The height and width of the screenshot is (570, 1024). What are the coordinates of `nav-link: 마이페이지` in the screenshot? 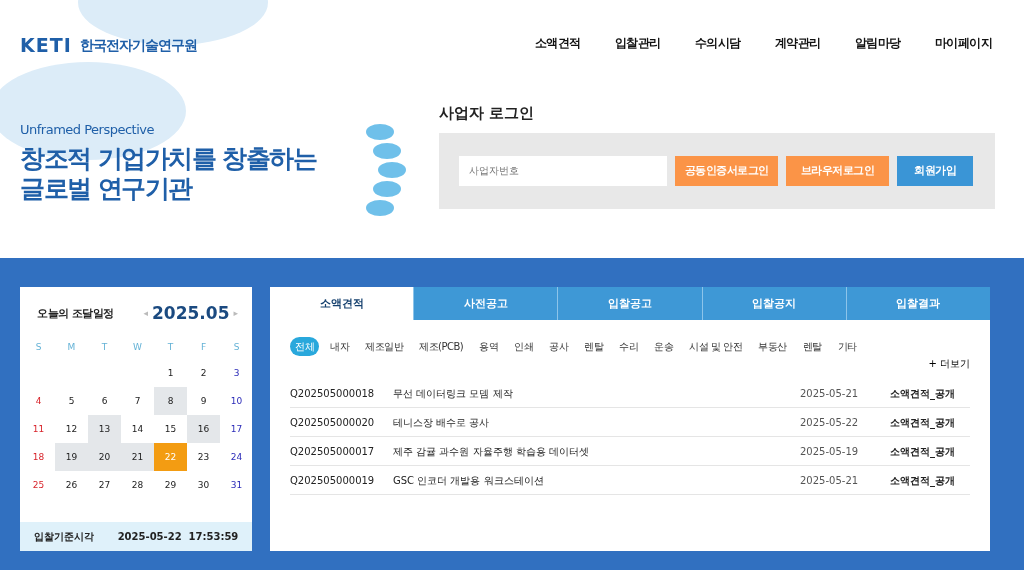 It's located at (963, 42).